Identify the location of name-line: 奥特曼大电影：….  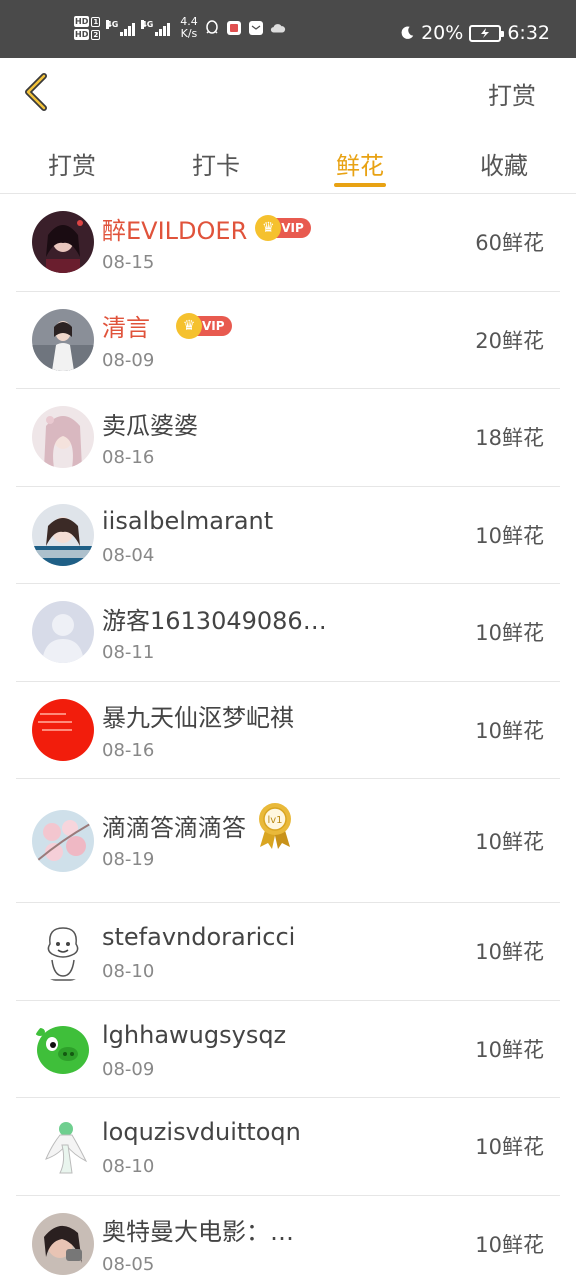
(198, 1230).